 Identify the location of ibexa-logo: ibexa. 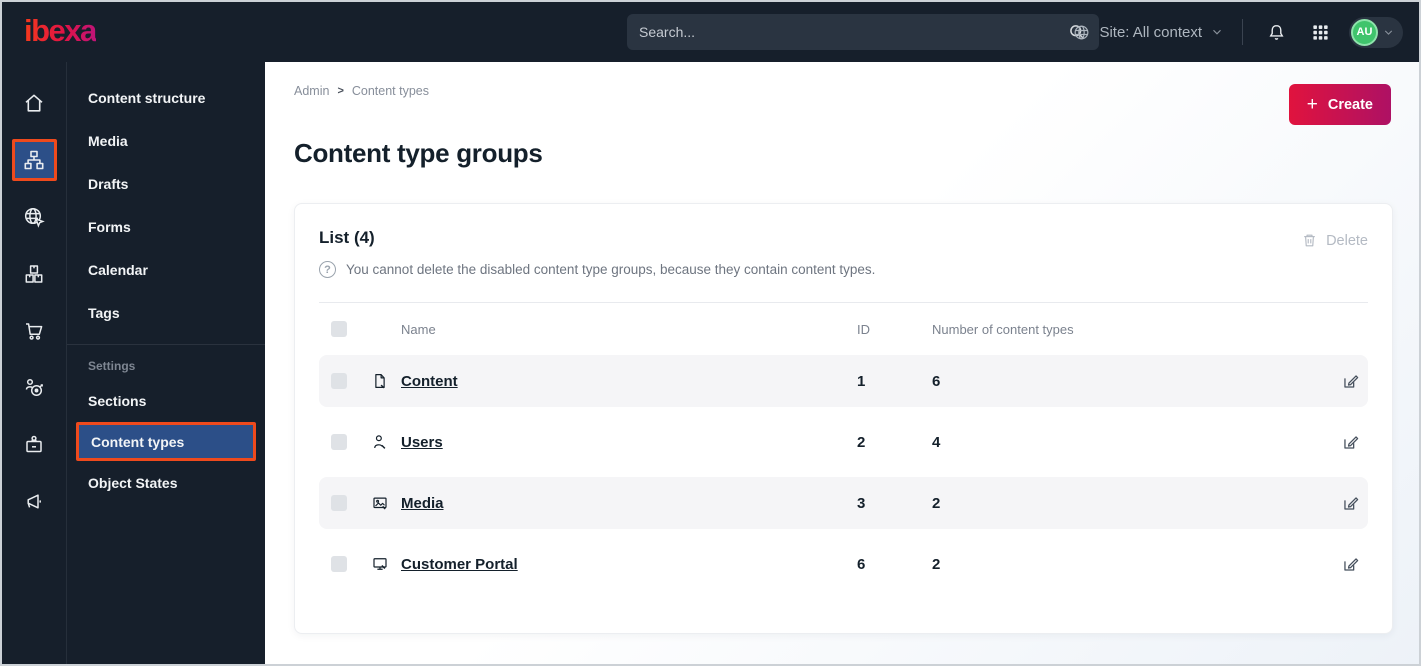
(60, 30).